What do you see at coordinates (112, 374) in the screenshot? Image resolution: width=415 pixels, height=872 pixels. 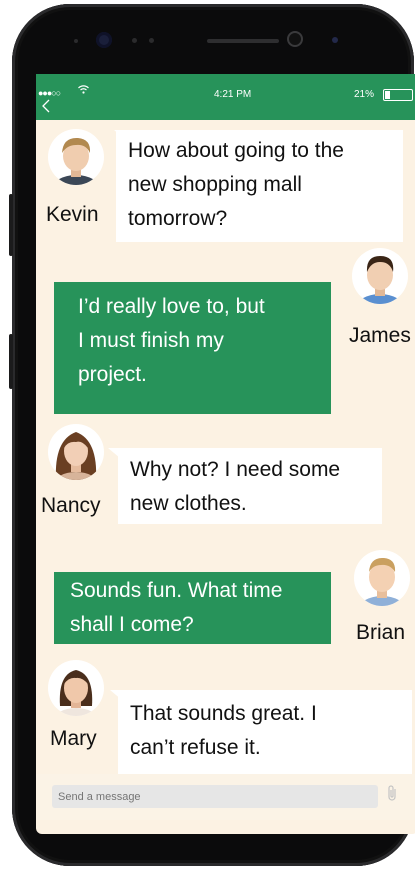 I see `message-line: project.` at bounding box center [112, 374].